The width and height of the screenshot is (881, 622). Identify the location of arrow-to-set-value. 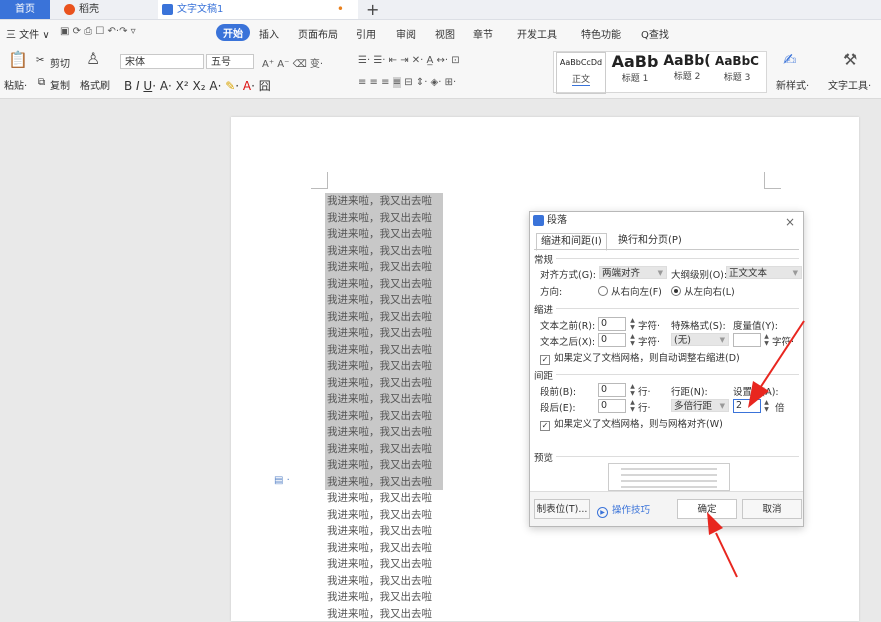
(776, 364).